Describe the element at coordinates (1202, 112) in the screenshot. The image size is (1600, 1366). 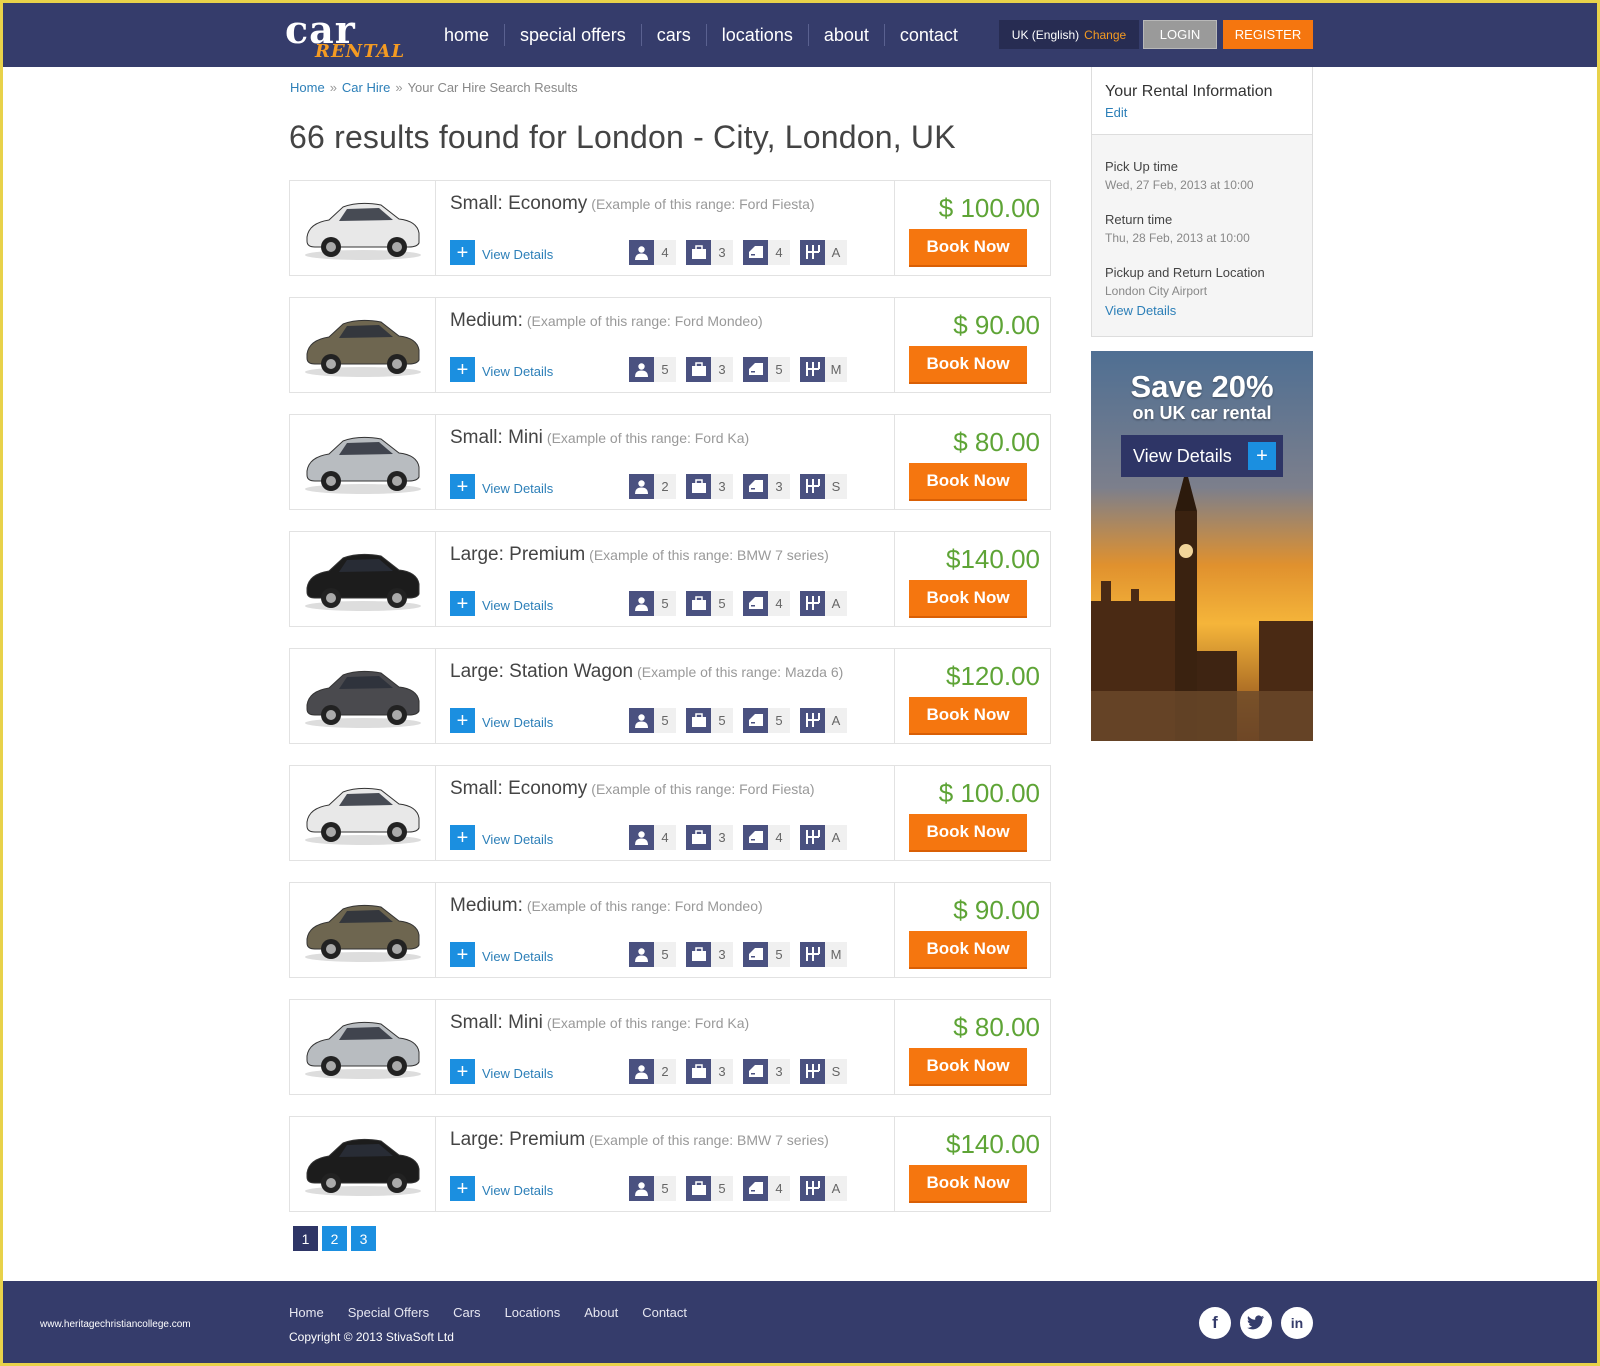
I see `edit-link: Edit` at that location.